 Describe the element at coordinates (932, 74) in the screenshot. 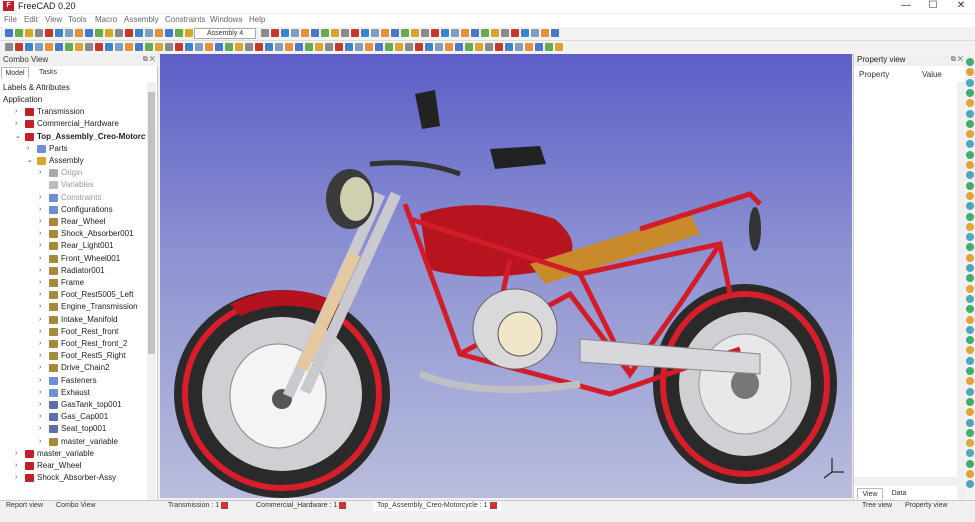

I see `value-column-header: Value` at that location.